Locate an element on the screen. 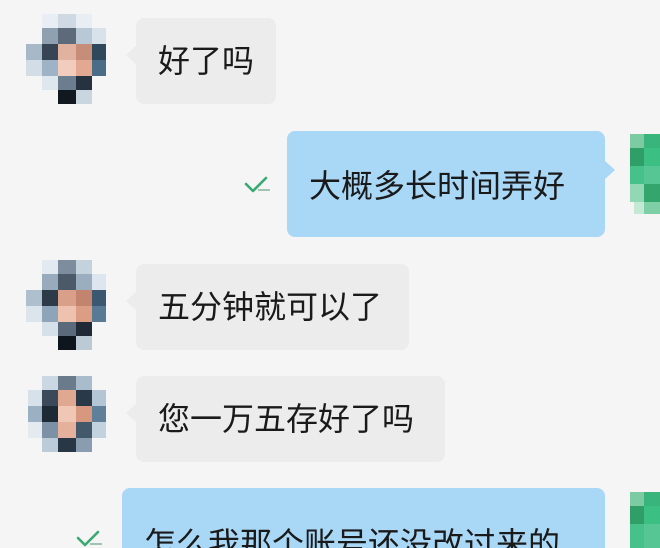 This screenshot has height=548, width=660. message-text: 您一万五存好了吗 is located at coordinates (286, 419).